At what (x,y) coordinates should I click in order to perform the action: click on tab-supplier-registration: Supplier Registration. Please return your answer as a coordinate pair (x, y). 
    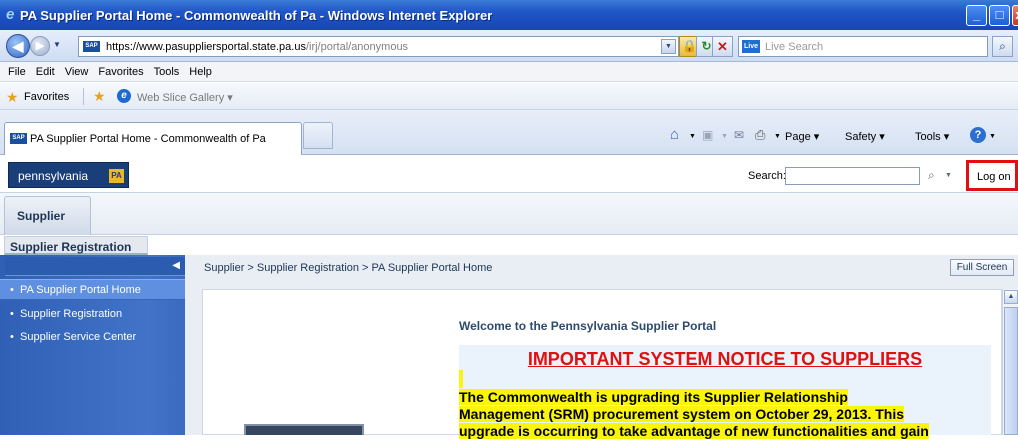
    Looking at the image, I should click on (76, 245).